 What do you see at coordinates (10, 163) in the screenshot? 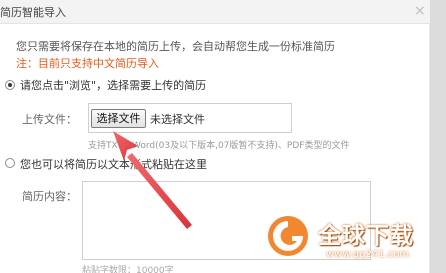
I see `paste-option-radio` at bounding box center [10, 163].